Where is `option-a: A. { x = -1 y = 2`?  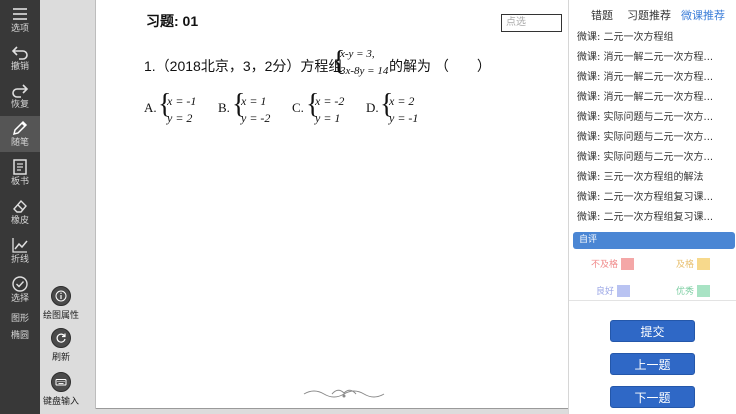 option-a: A. { x = -1 y = 2 is located at coordinates (174, 108).